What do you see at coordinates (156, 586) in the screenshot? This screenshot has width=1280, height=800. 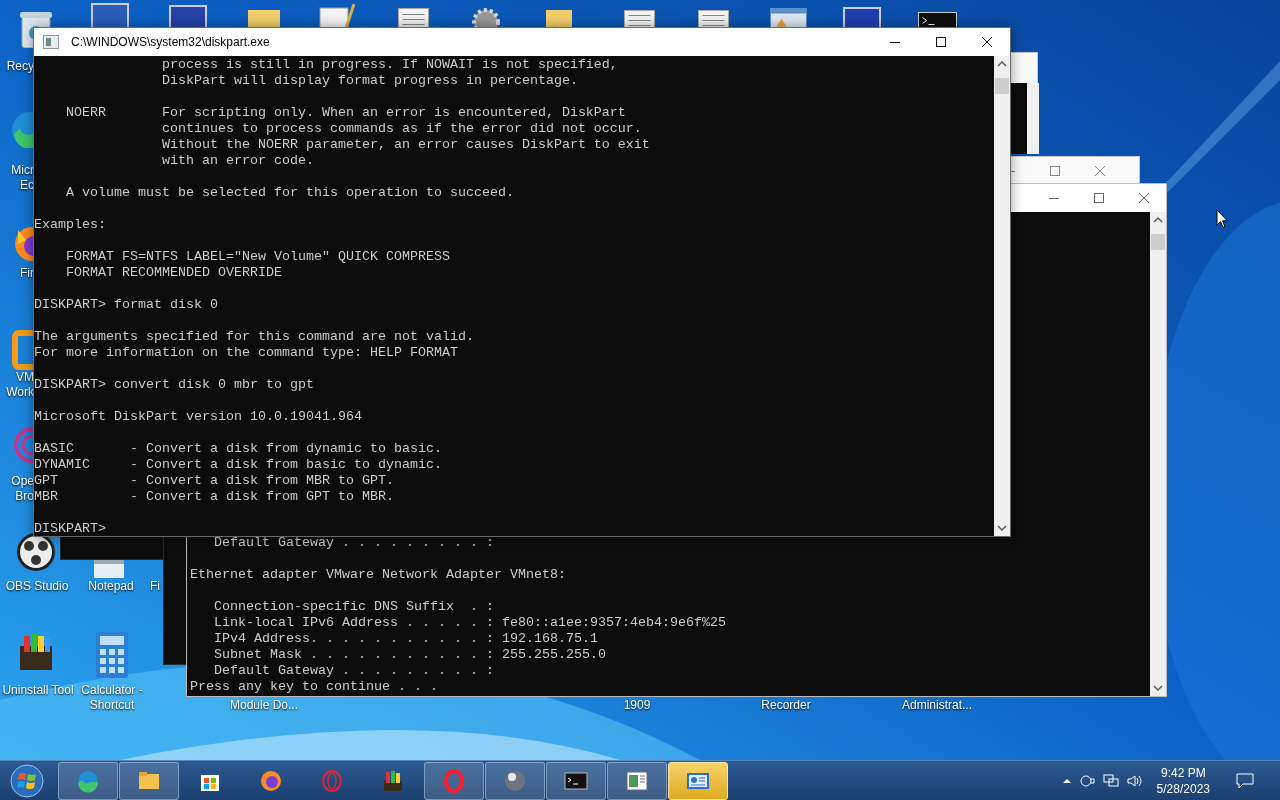 I see `icon-label: Fi` at bounding box center [156, 586].